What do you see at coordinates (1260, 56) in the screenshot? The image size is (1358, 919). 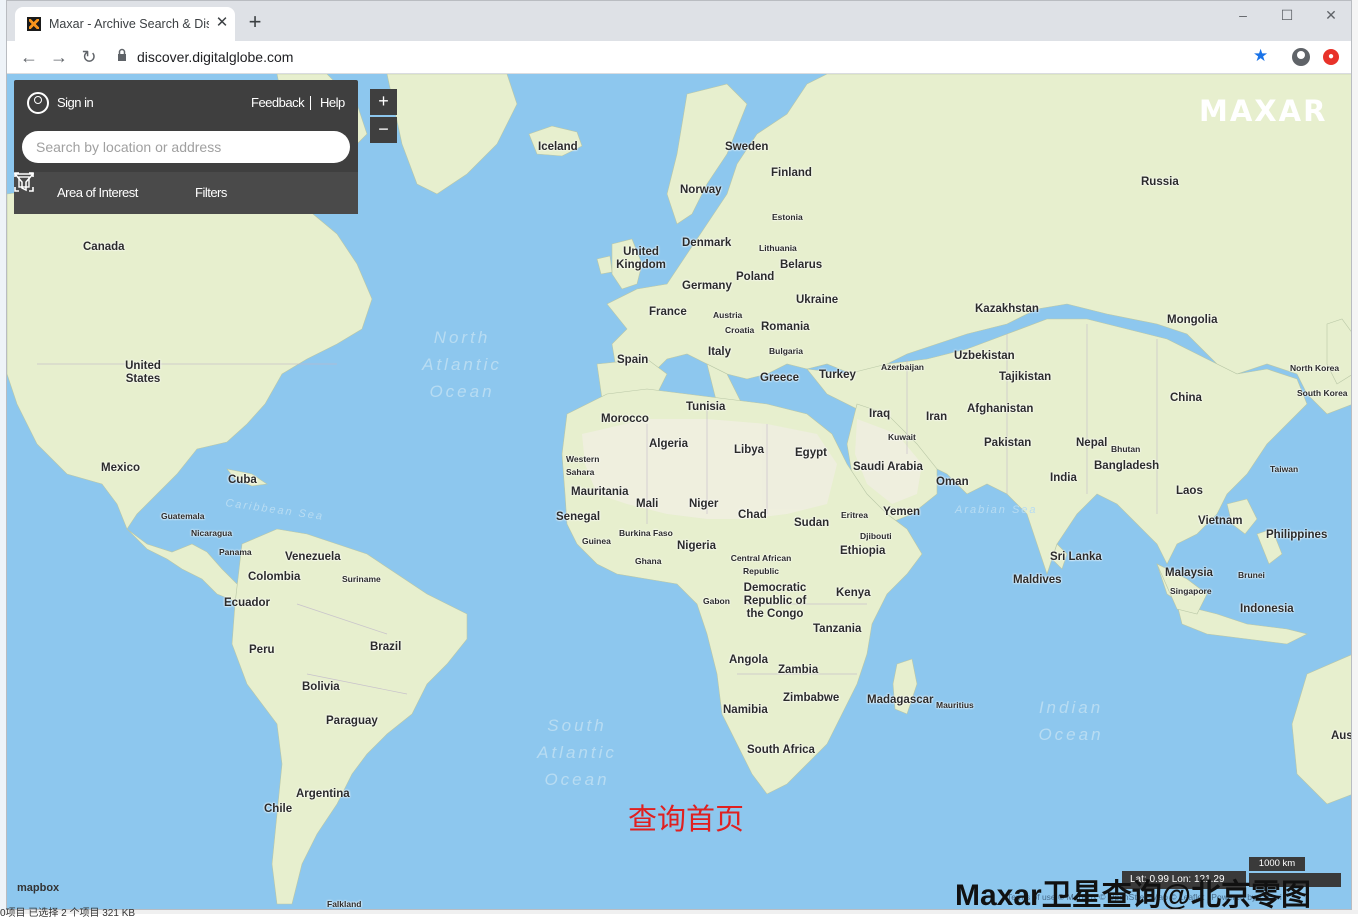 I see `bookmark-star-icon: ★` at bounding box center [1260, 56].